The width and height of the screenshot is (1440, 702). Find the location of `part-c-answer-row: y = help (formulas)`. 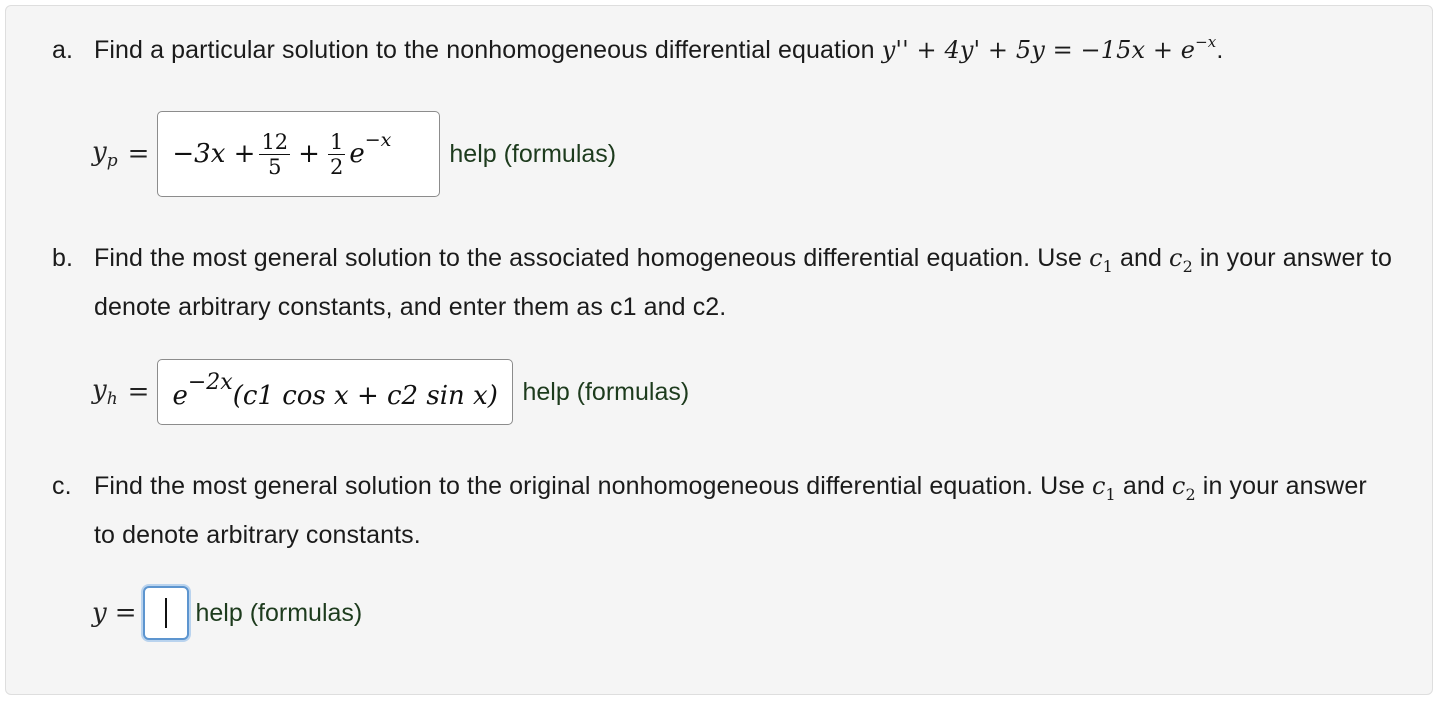

part-c-answer-row: y = help (formulas) is located at coordinates (227, 613).